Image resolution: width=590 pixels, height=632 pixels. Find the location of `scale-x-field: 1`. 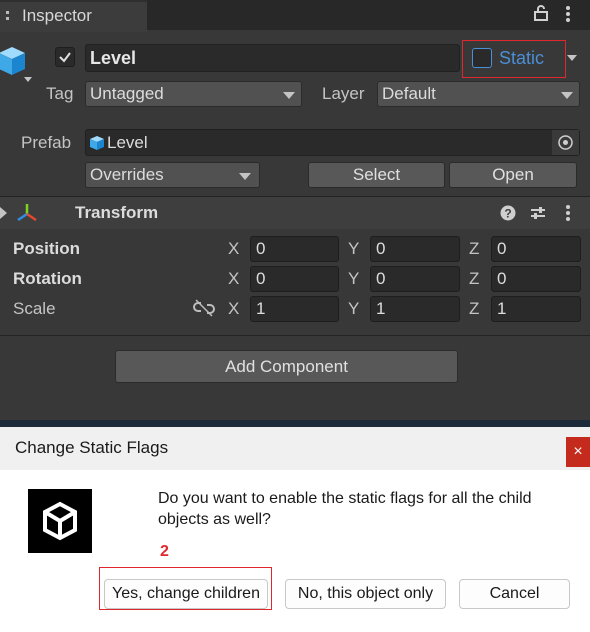

scale-x-field: 1 is located at coordinates (294, 309).